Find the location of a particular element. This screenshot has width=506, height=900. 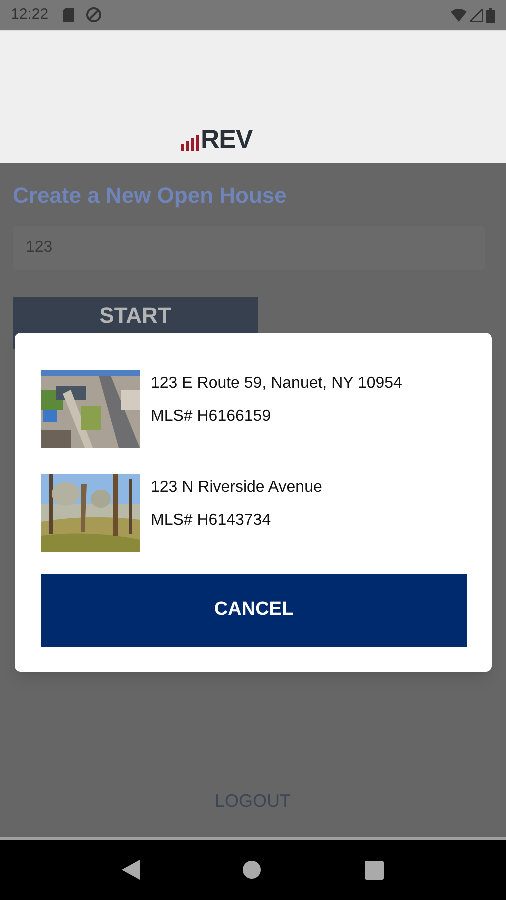

sd-card-icon is located at coordinates (68, 15).